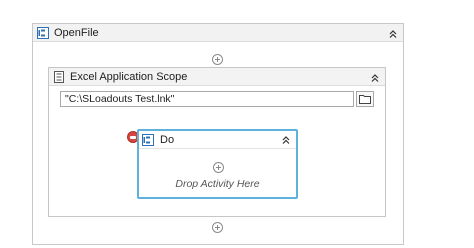  Describe the element at coordinates (217, 77) in the screenshot. I see `excel-scope-header: Excel Application Scope` at that location.